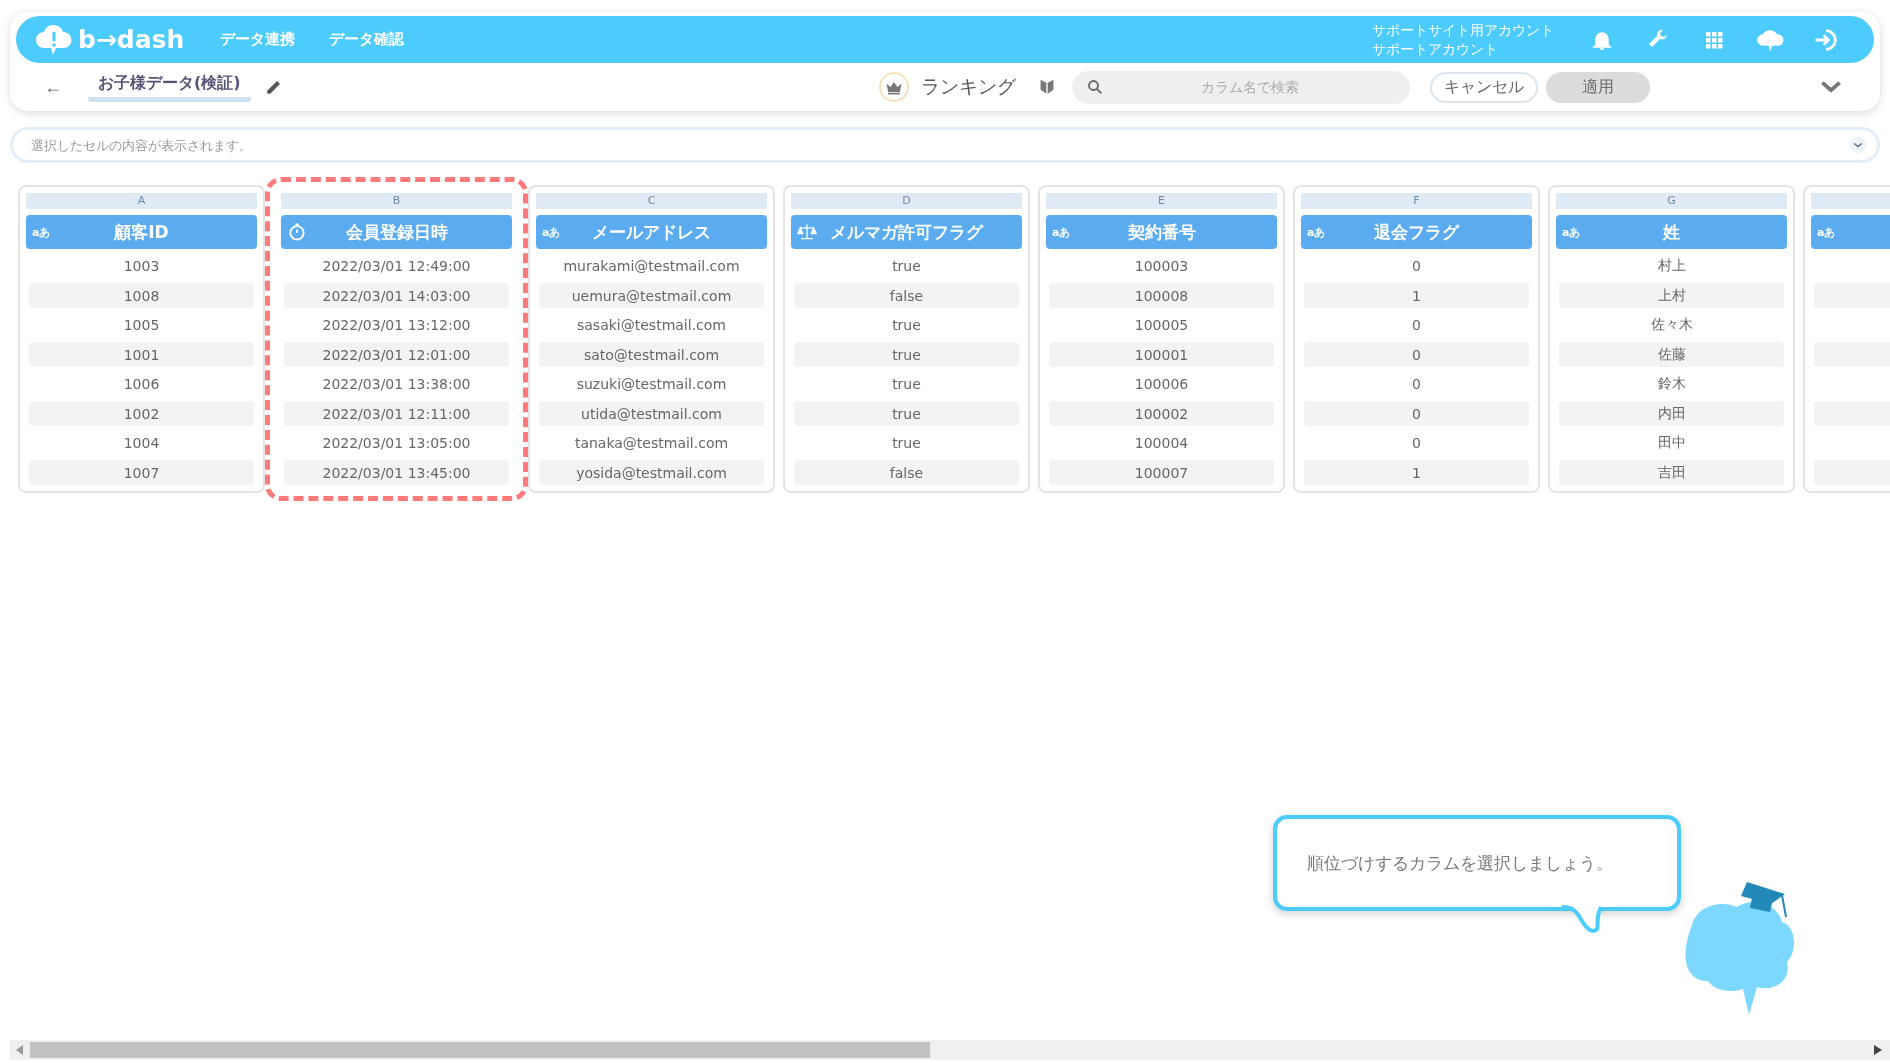  What do you see at coordinates (141, 413) in the screenshot?
I see `table-cell: 1002` at bounding box center [141, 413].